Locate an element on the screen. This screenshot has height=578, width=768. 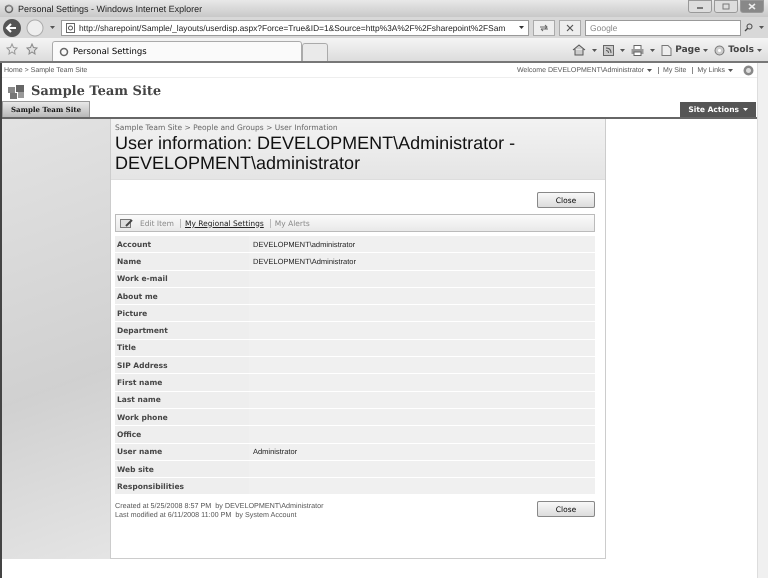
close-window-button is located at coordinates (752, 6).